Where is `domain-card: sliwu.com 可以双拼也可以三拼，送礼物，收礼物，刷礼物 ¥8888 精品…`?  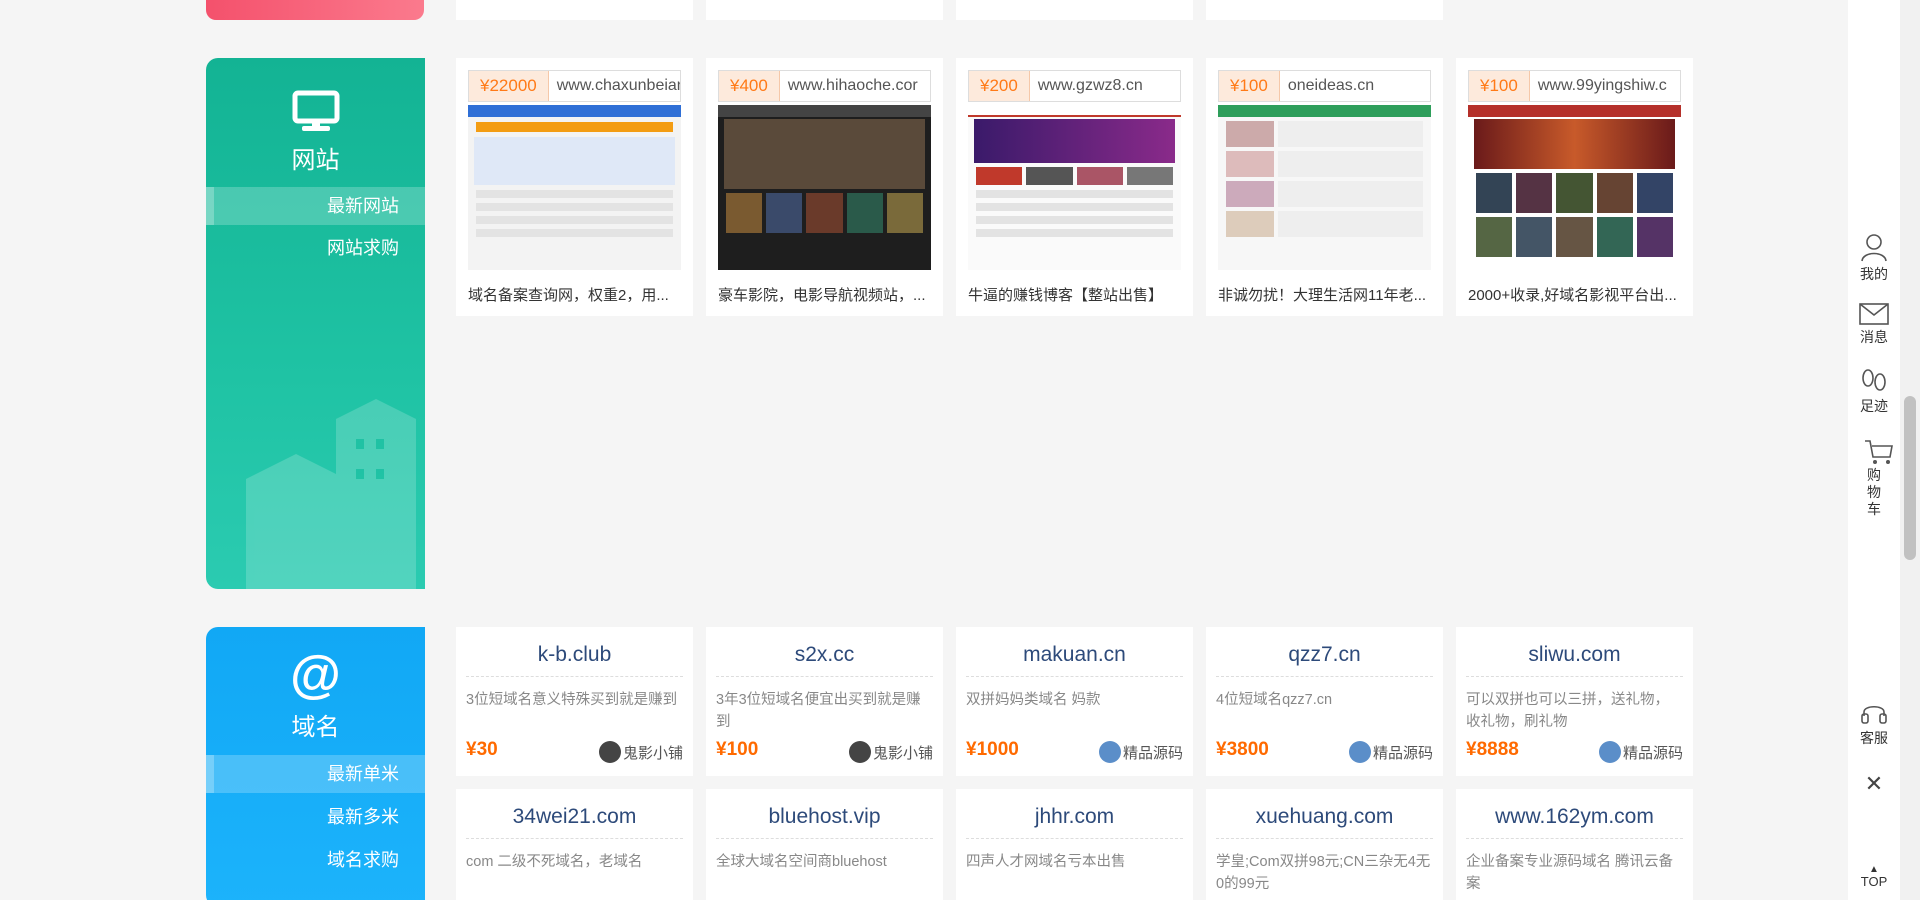
domain-card: sliwu.com 可以双拼也可以三拼，送礼物，收礼物，刷礼物 ¥8888 精品… is located at coordinates (1574, 701).